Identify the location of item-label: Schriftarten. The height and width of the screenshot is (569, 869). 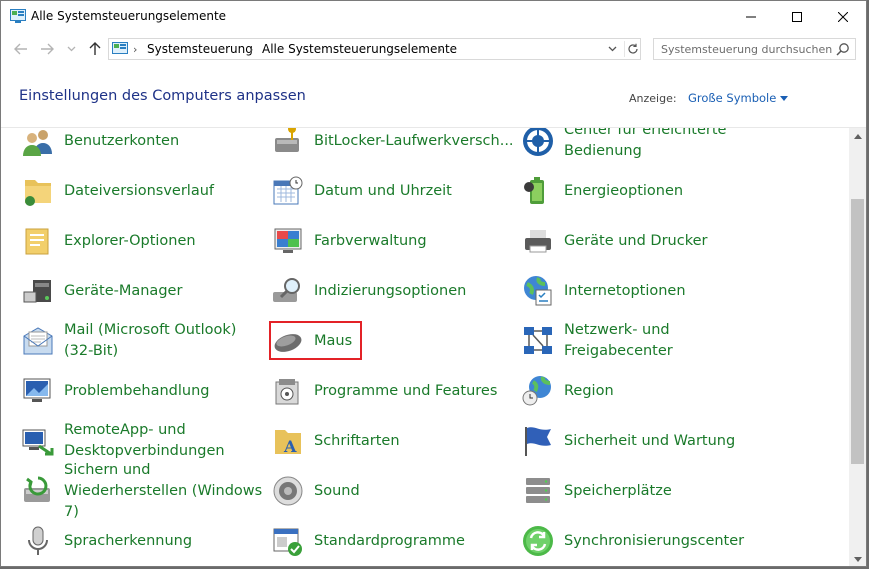
(414, 441).